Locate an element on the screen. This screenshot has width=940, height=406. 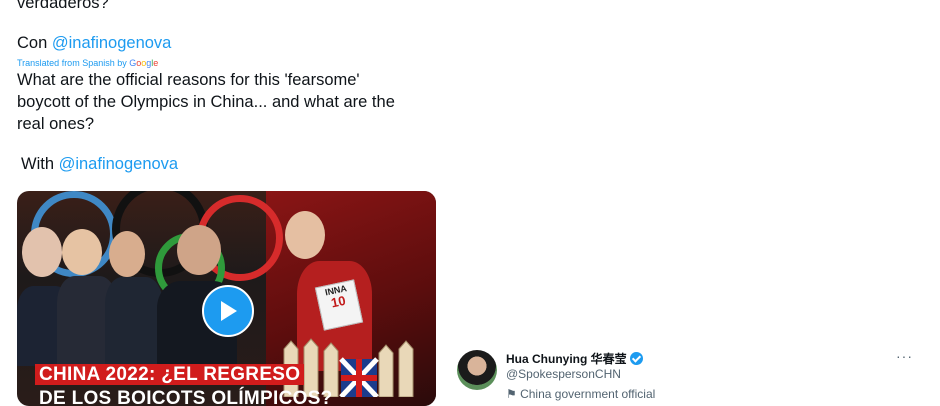
play-icon is located at coordinates (229, 311).